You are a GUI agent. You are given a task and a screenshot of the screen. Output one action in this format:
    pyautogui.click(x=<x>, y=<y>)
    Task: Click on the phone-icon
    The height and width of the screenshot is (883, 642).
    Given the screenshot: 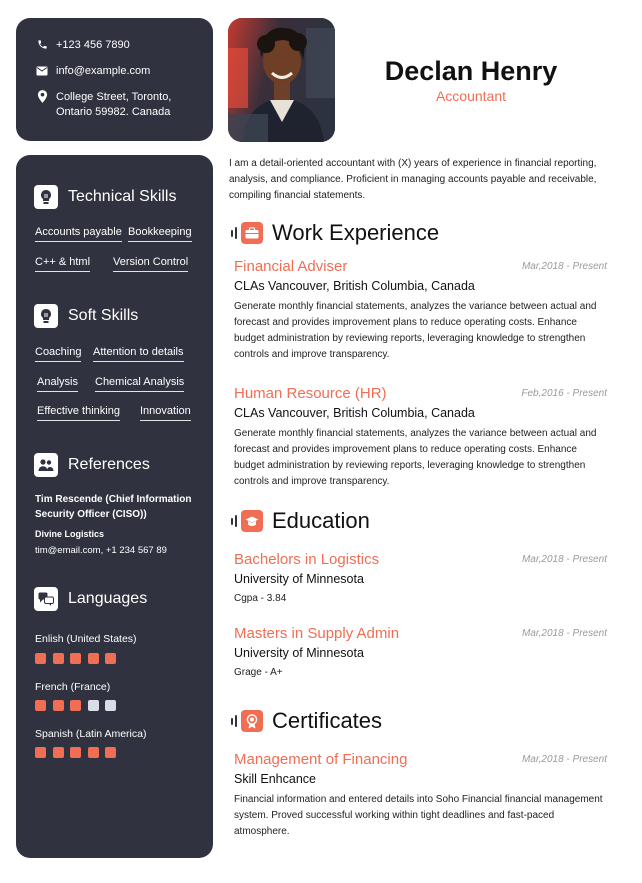 What is the action you would take?
    pyautogui.click(x=42, y=44)
    